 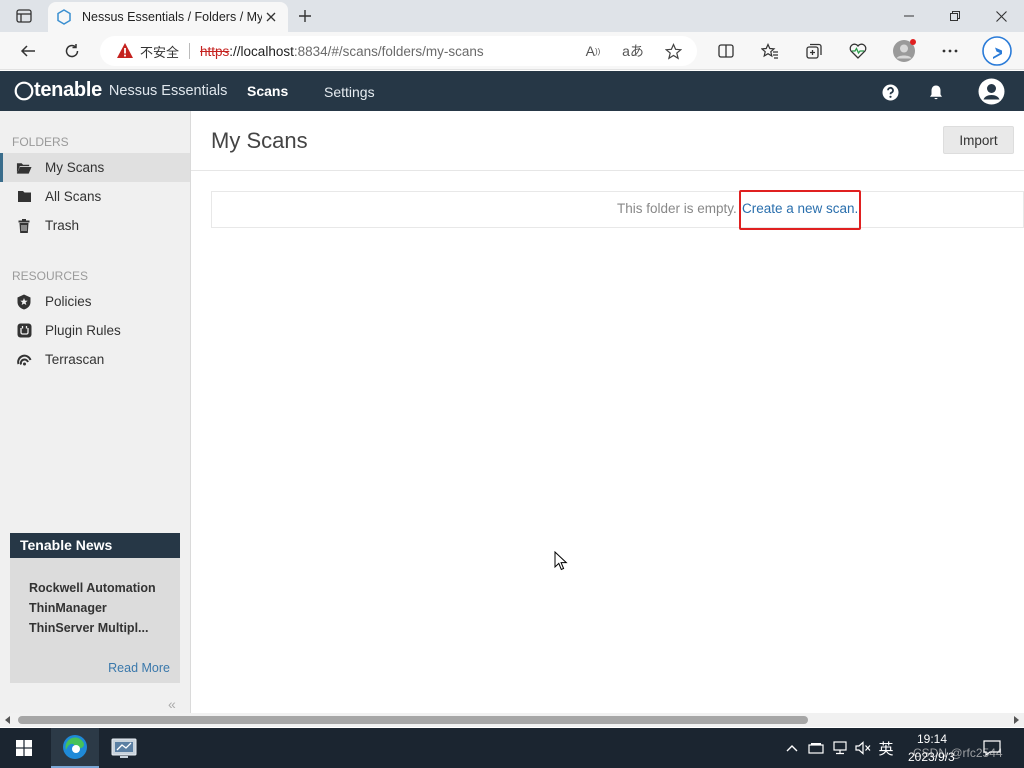 I want to click on taskbar-app-button, so click(x=124, y=748).